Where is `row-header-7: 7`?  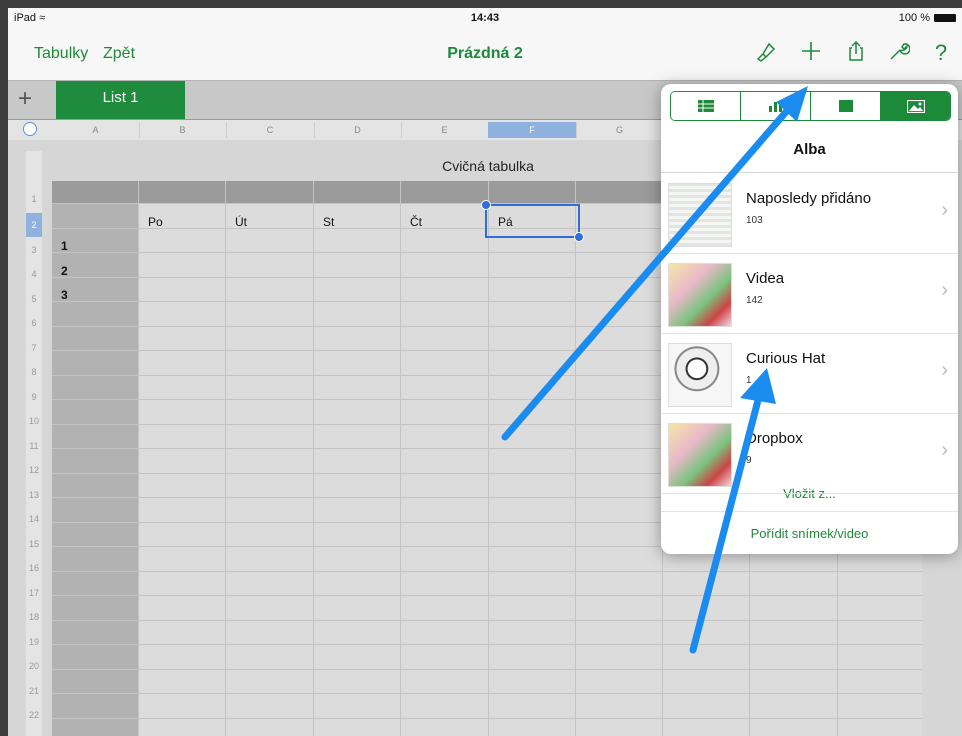 row-header-7: 7 is located at coordinates (34, 348).